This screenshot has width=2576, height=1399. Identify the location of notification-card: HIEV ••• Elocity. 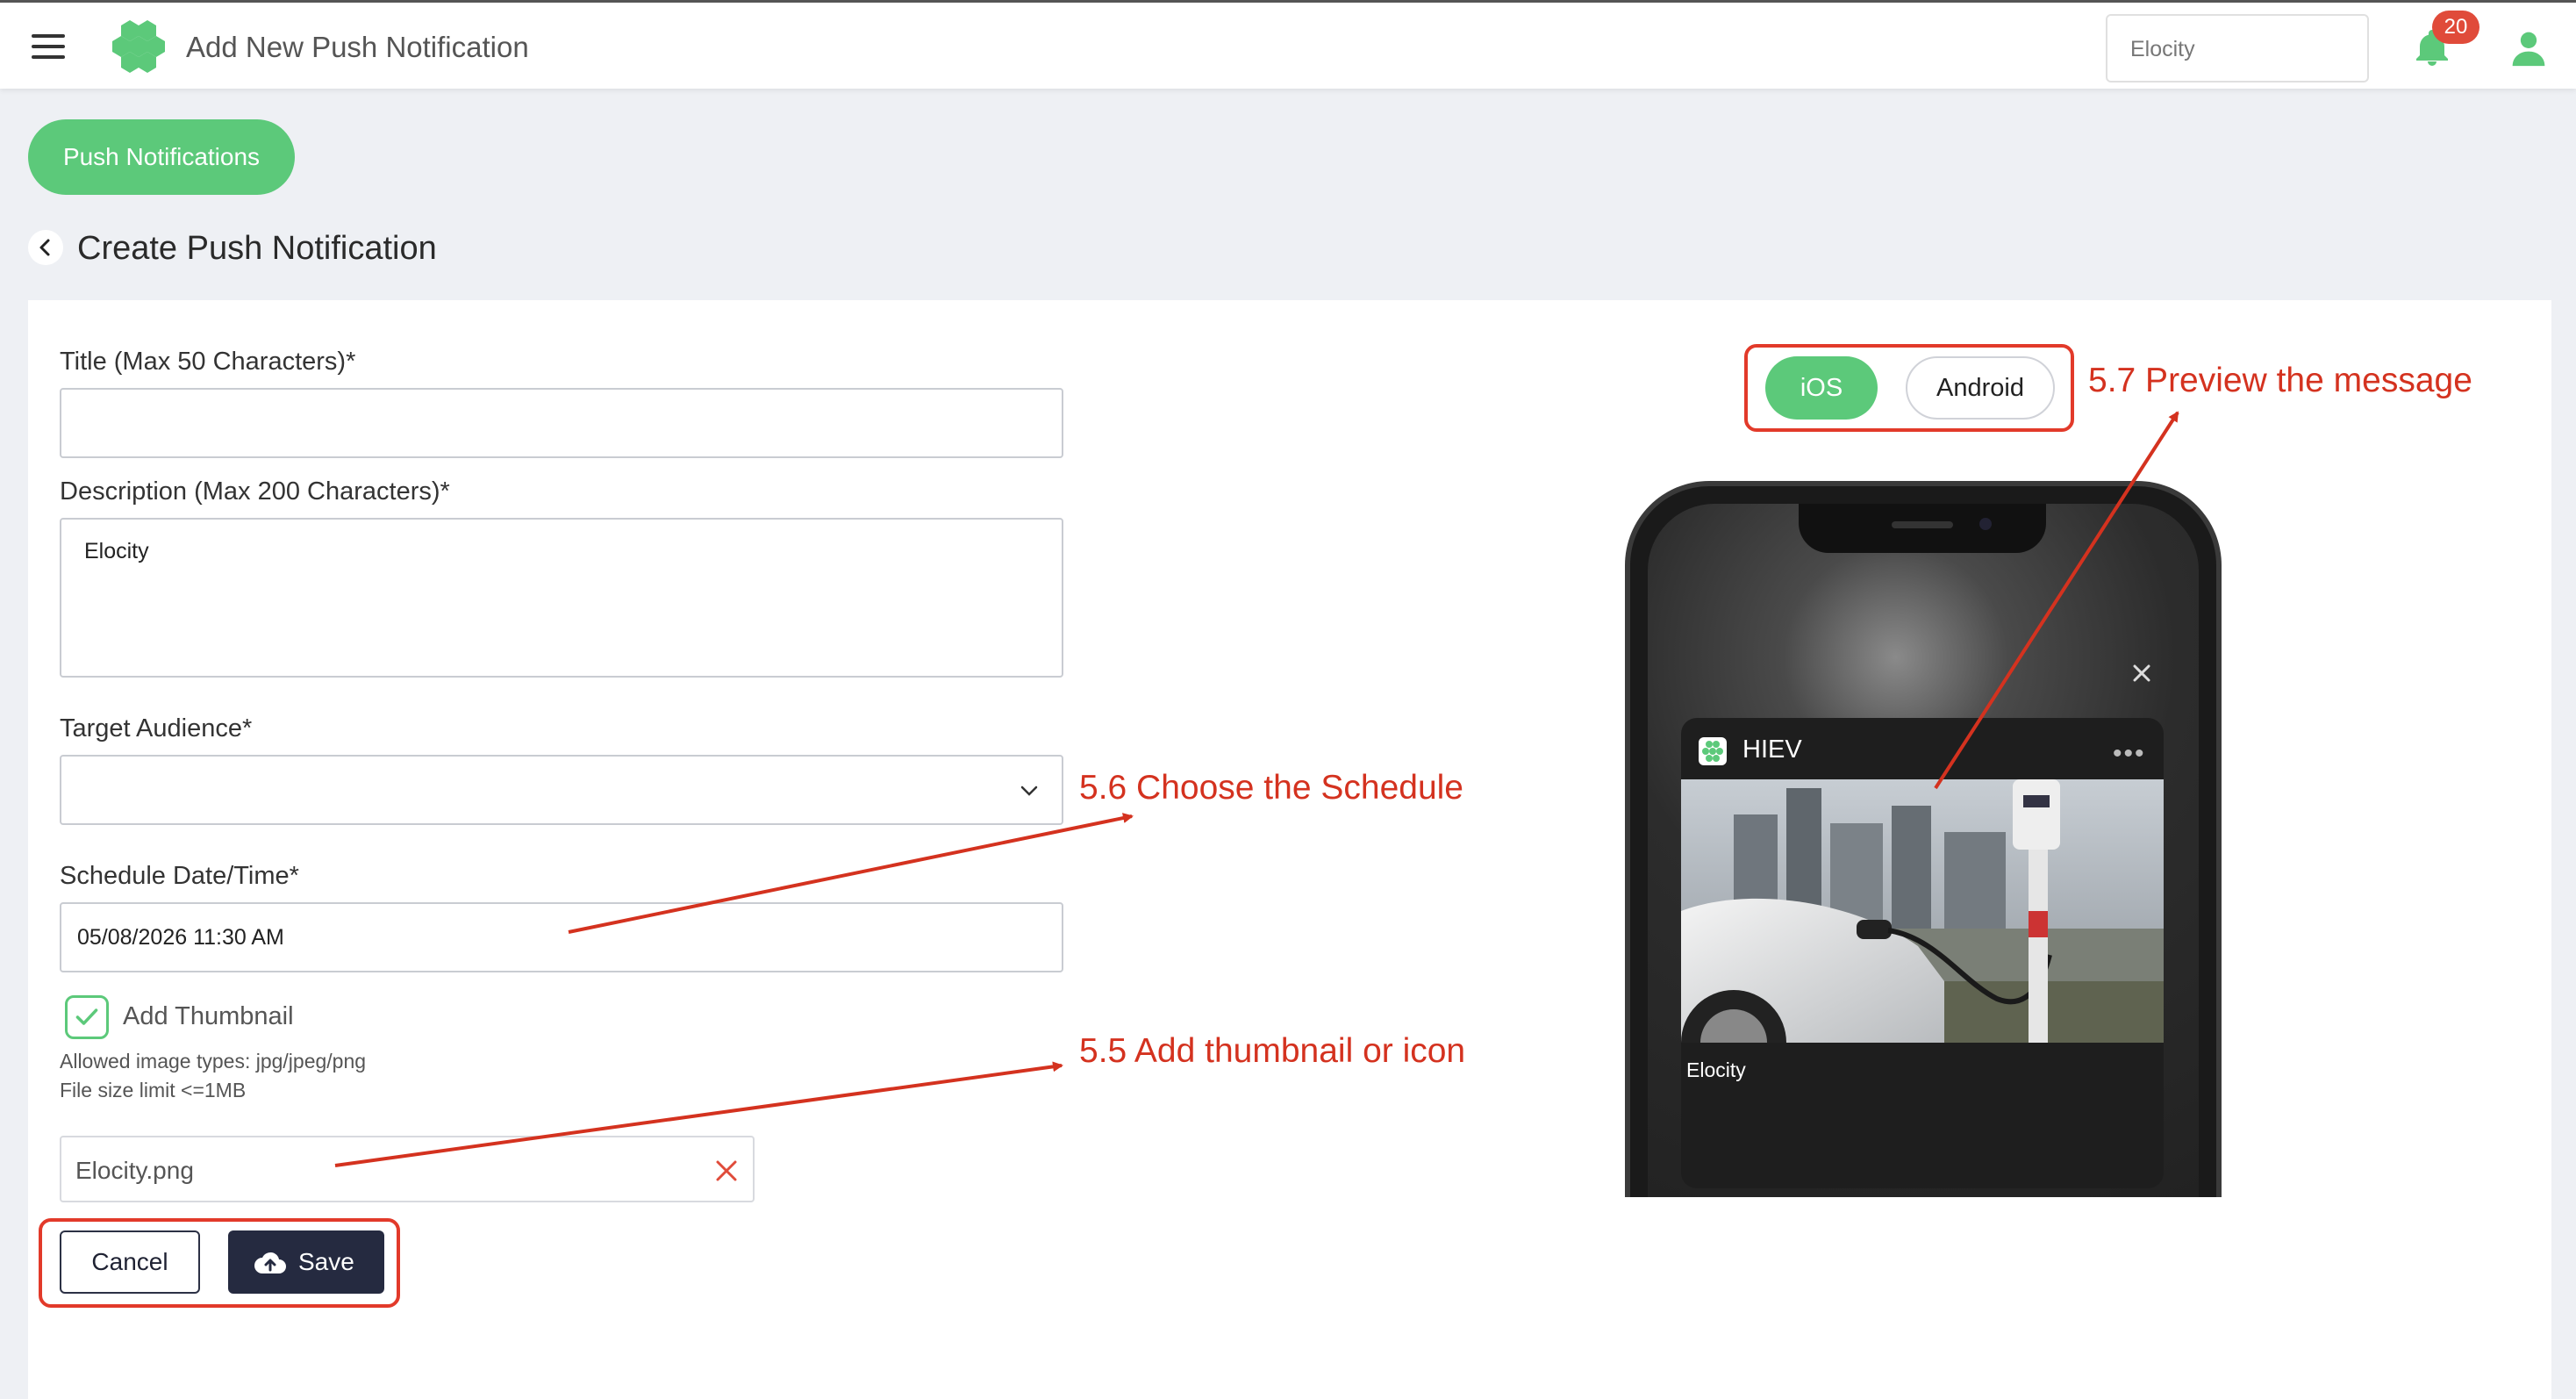
(1922, 953).